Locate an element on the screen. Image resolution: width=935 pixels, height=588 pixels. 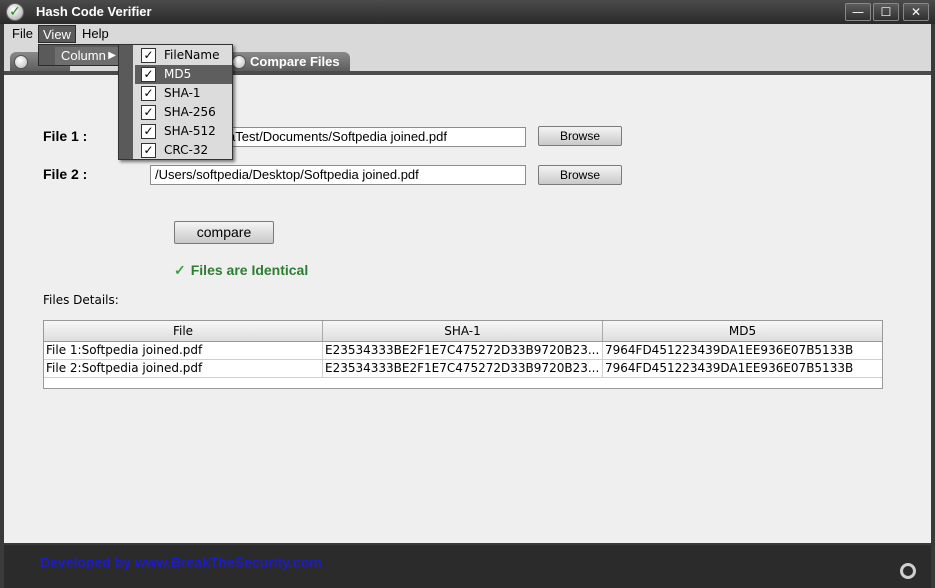
maximize-button: ☐ is located at coordinates (886, 12).